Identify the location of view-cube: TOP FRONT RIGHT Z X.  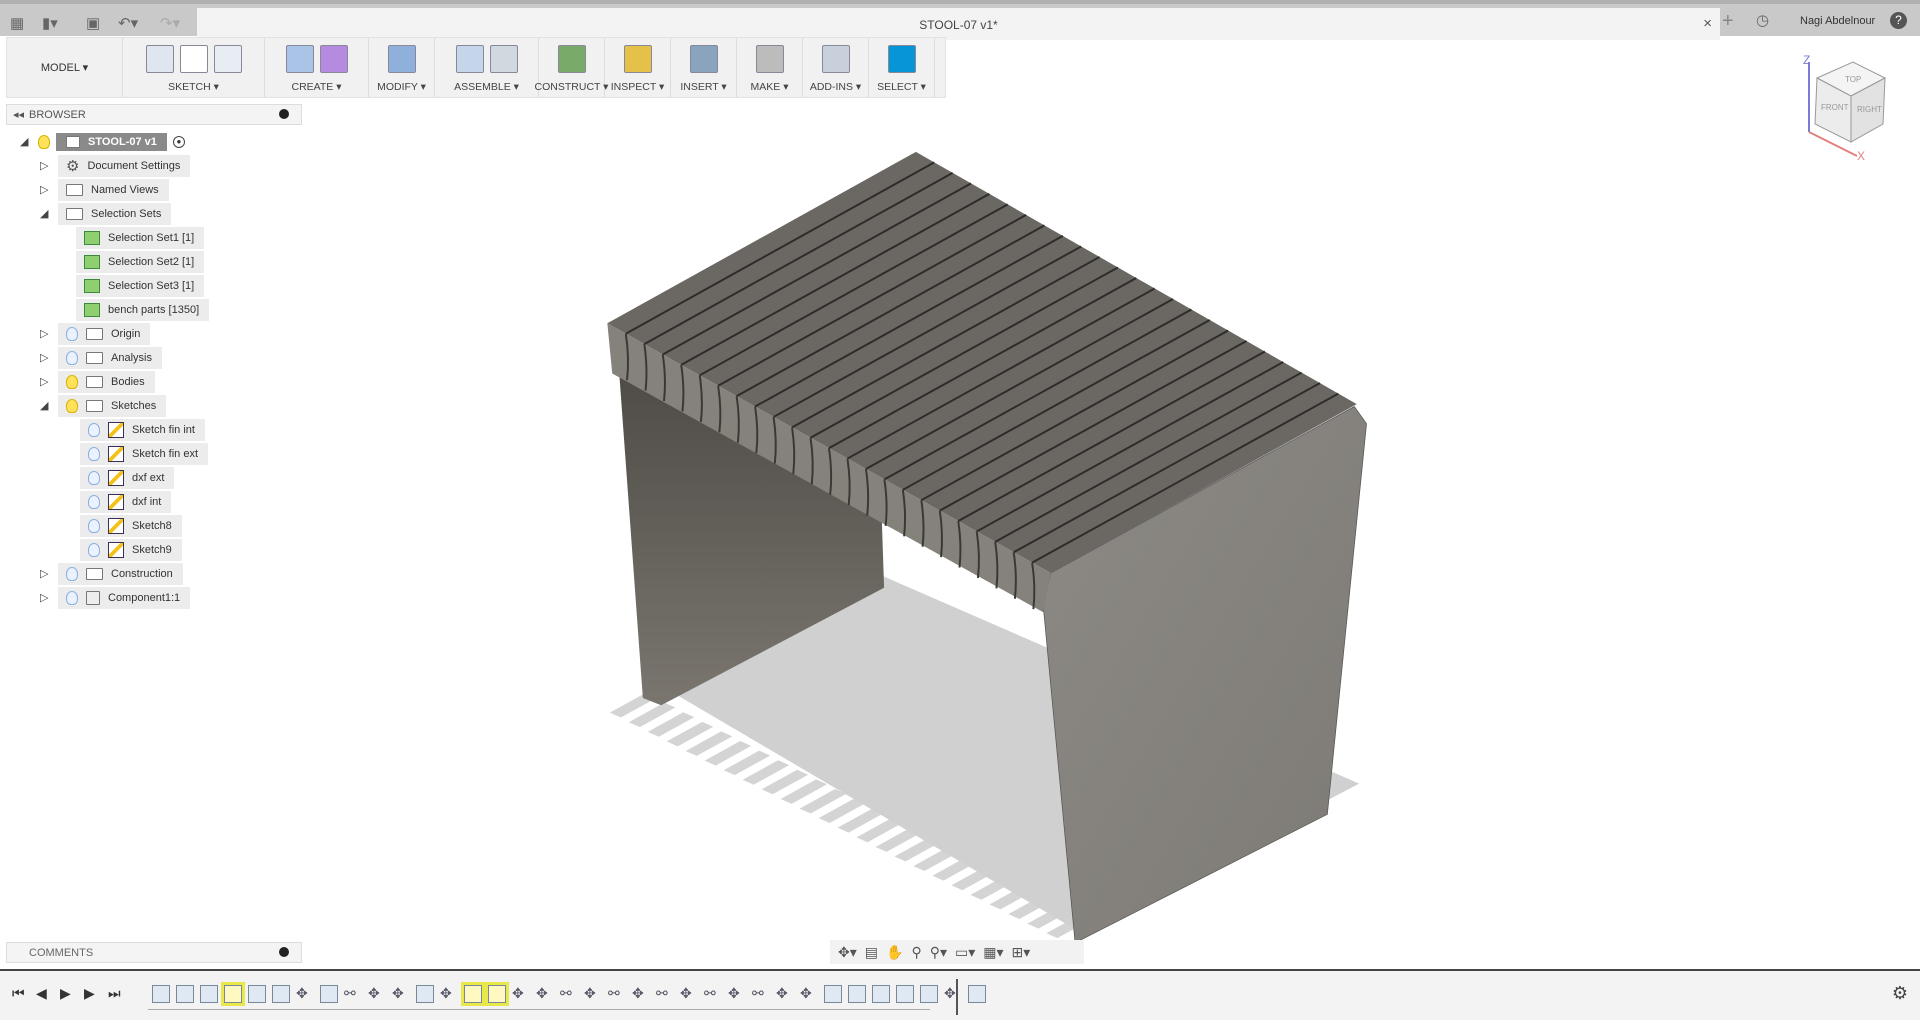
(1850, 107).